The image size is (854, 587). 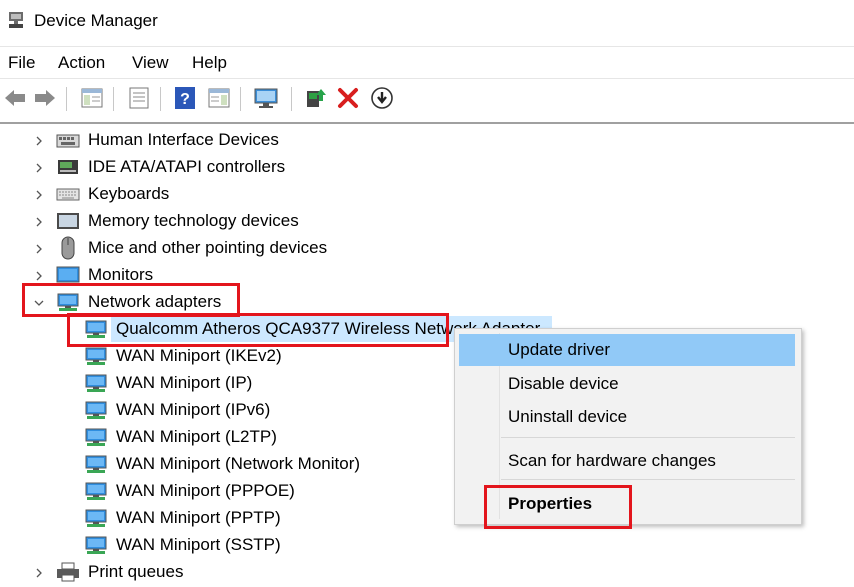 What do you see at coordinates (198, 544) in the screenshot?
I see `tree-item-label: WAN Miniport (SSTP)` at bounding box center [198, 544].